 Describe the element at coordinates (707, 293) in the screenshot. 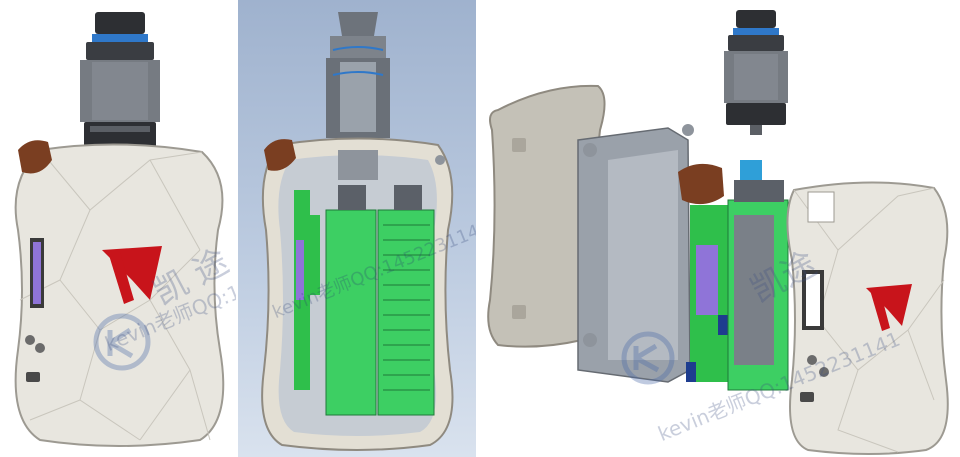

I see `pcb-board` at that location.